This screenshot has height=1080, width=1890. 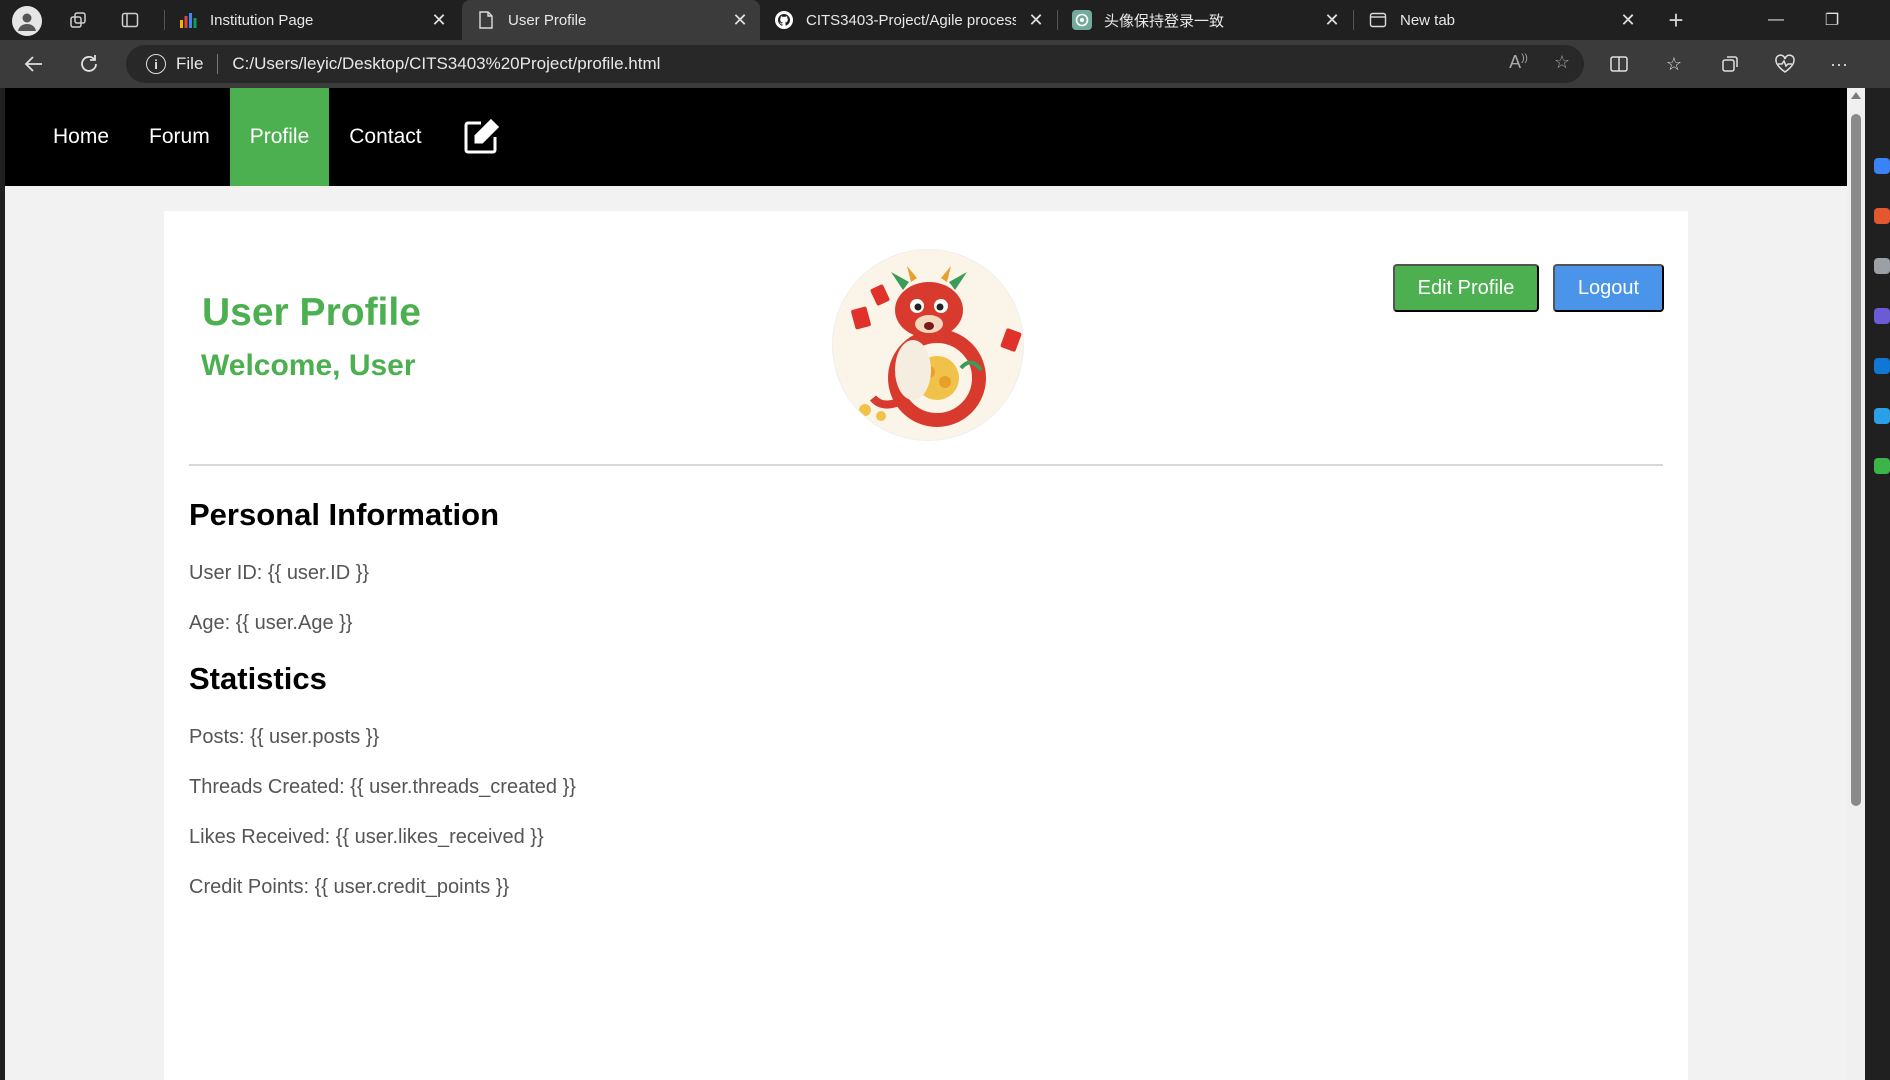 What do you see at coordinates (308, 365) in the screenshot?
I see `welcome-message: Welcome, User` at bounding box center [308, 365].